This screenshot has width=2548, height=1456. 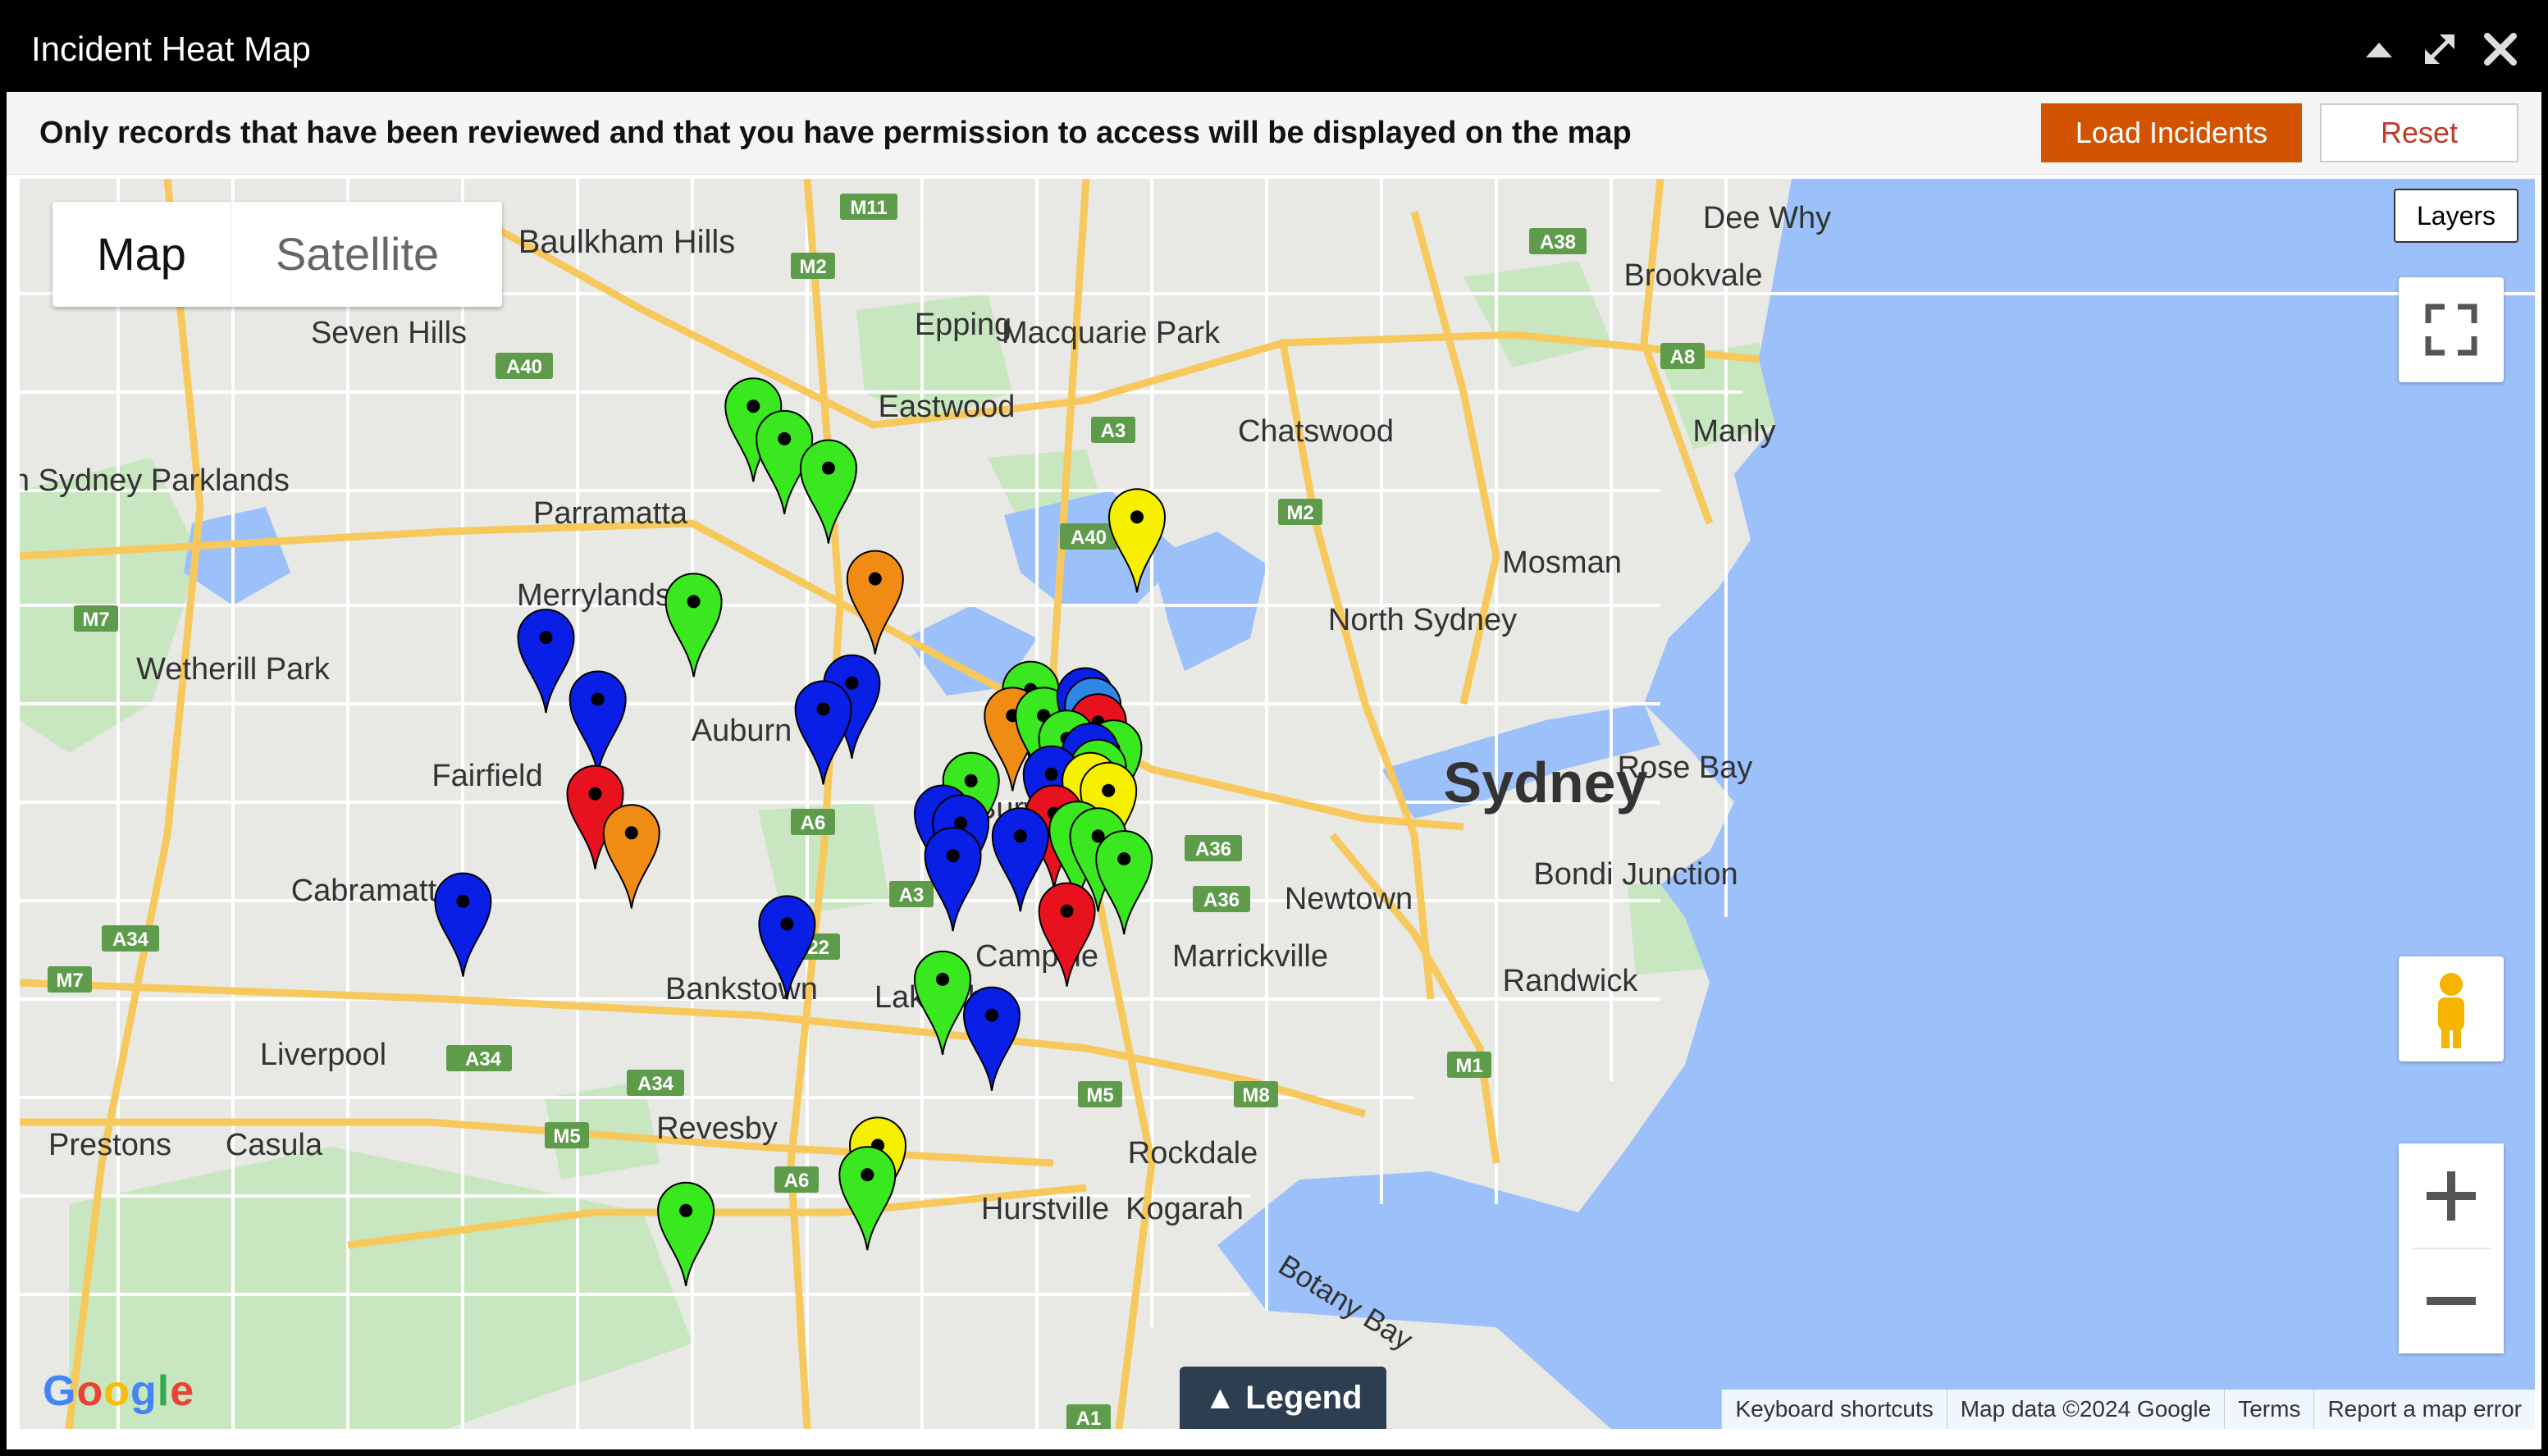 What do you see at coordinates (2456, 216) in the screenshot?
I see `layers-button: Layers` at bounding box center [2456, 216].